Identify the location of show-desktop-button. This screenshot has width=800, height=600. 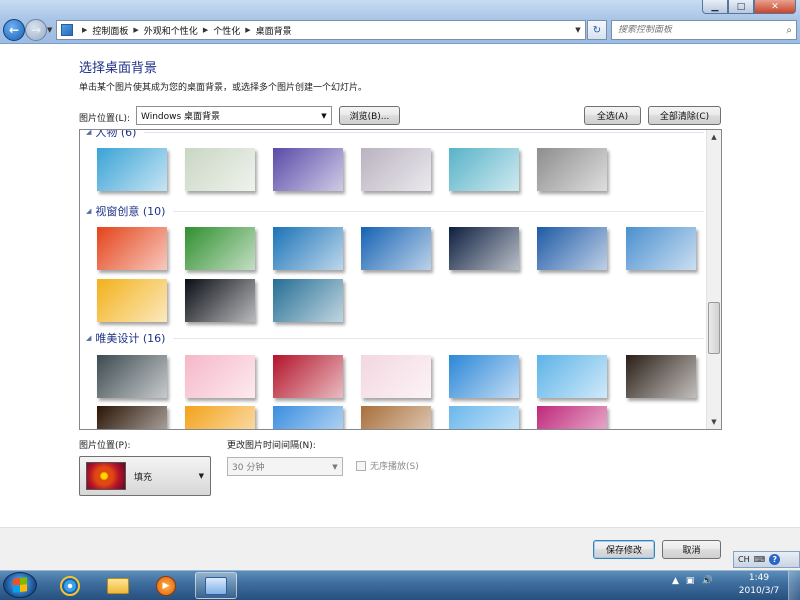
(794, 585).